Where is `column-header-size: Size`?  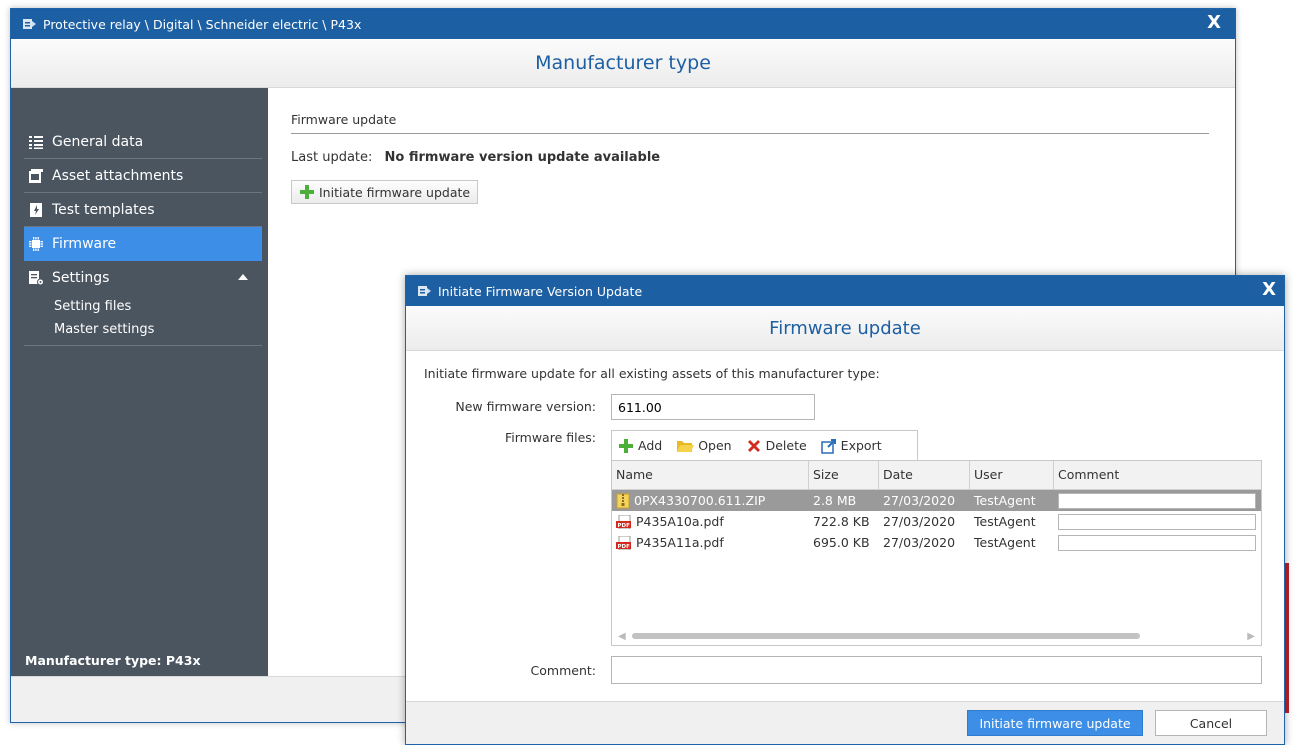 column-header-size: Size is located at coordinates (844, 475).